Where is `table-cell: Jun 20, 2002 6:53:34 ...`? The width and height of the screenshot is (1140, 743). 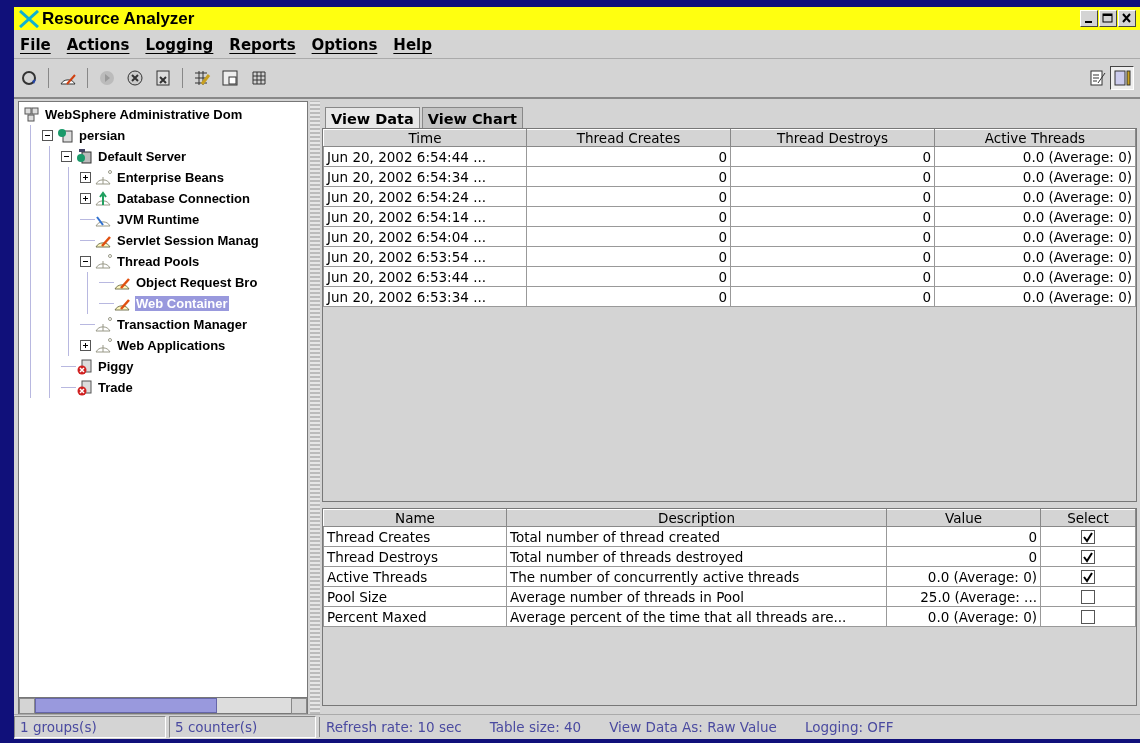
table-cell: Jun 20, 2002 6:53:34 ... is located at coordinates (425, 296).